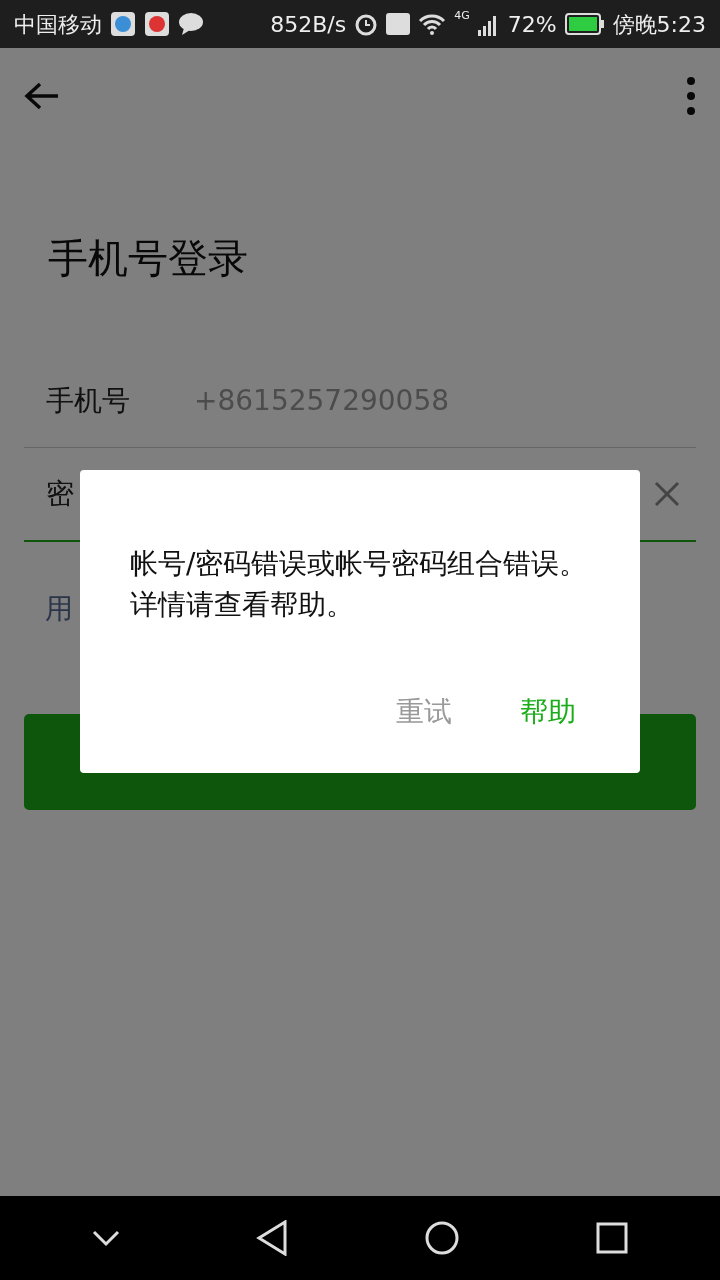  I want to click on chat-bubble-icon, so click(191, 24).